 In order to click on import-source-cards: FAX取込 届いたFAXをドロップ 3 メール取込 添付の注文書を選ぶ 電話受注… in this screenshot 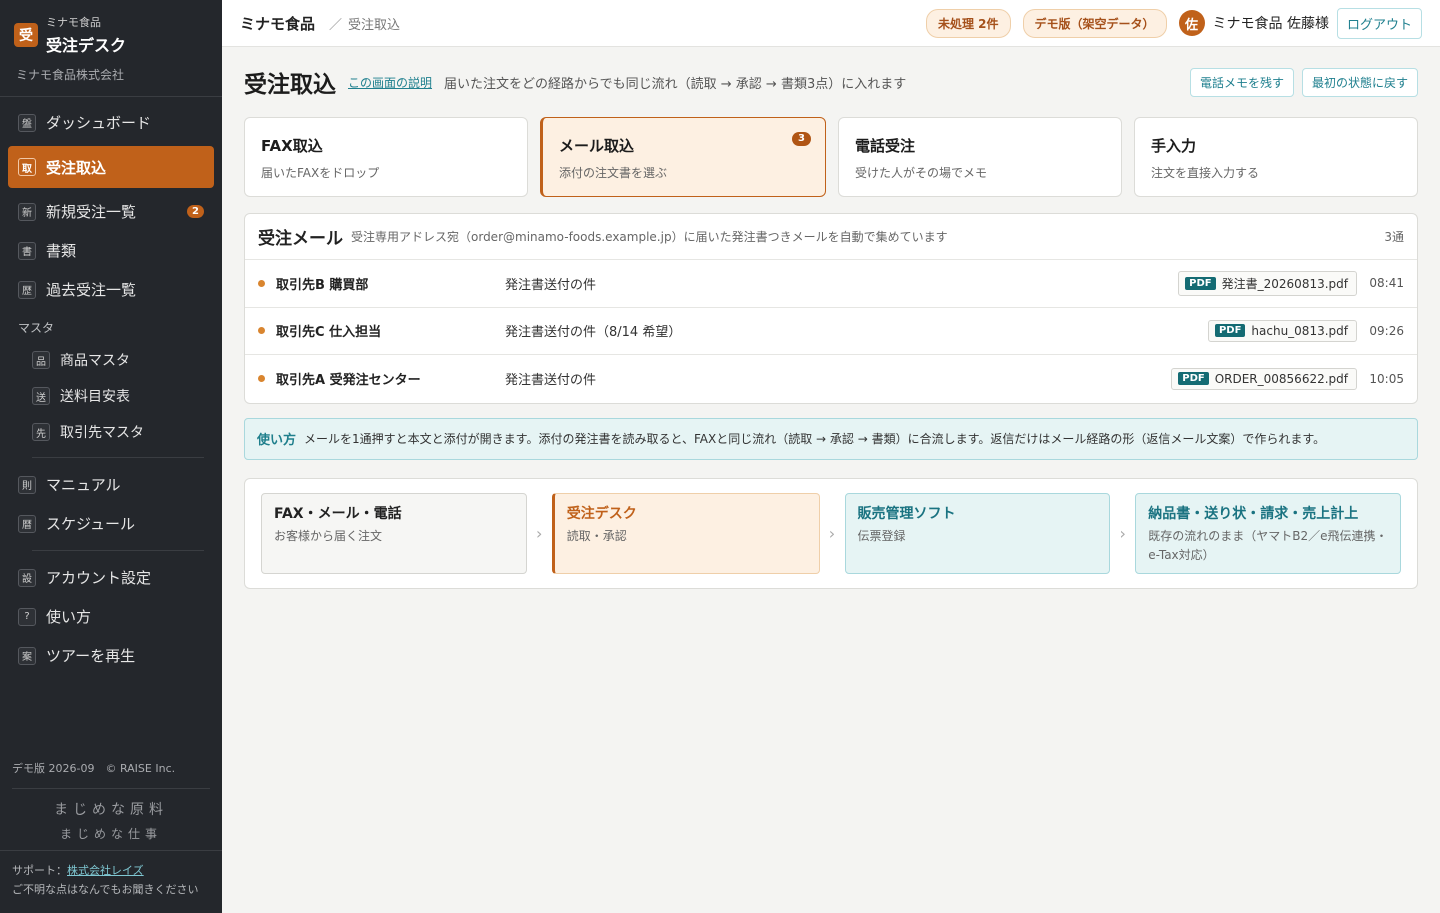, I will do `click(831, 157)`.